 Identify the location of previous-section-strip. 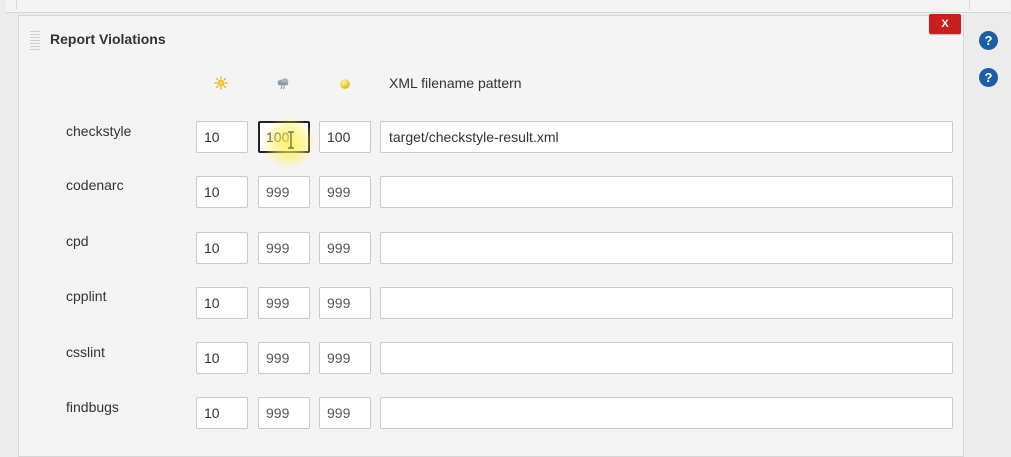
(508, 6).